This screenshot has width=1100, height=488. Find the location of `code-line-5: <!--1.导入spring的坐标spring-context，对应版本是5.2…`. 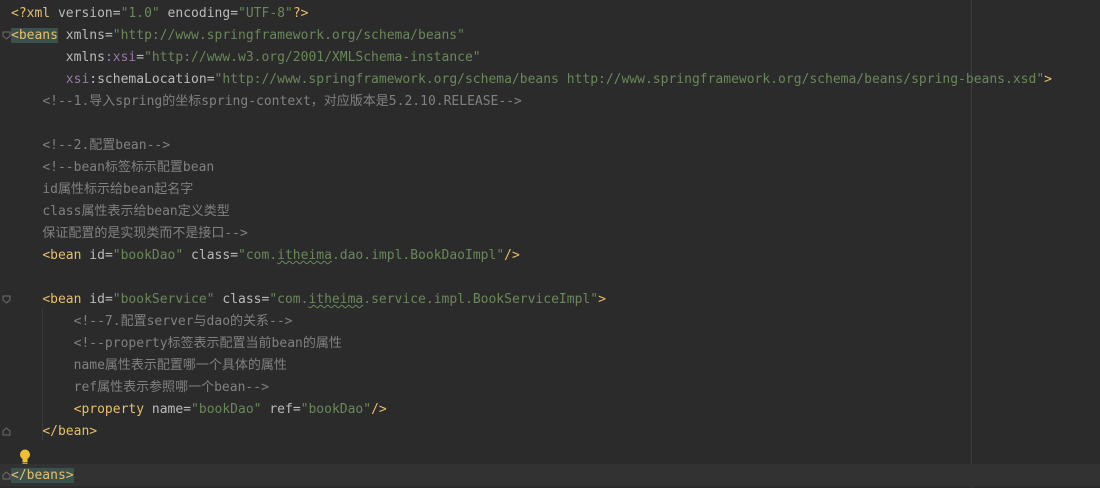

code-line-5: <!--1.导入spring的坐标spring-context，对应版本是5.2… is located at coordinates (282, 101).